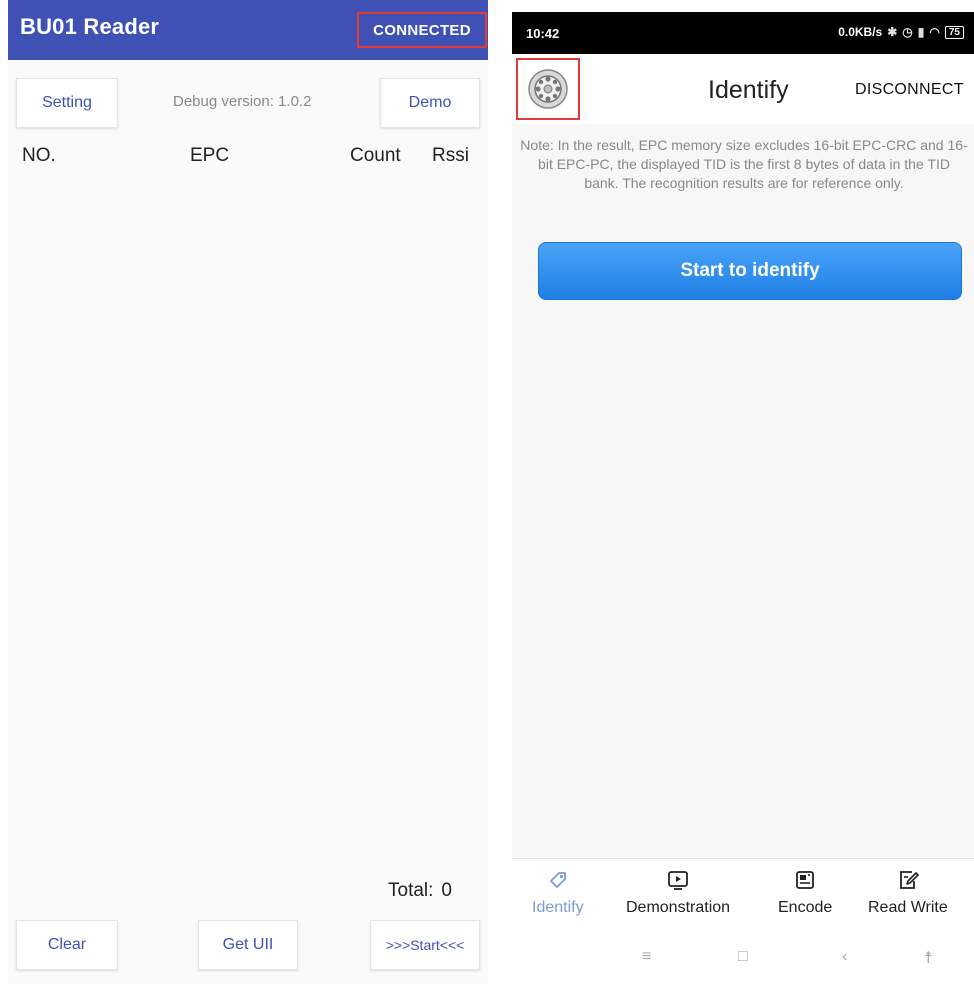 Image resolution: width=974 pixels, height=984 pixels. Describe the element at coordinates (928, 958) in the screenshot. I see `accessibility-icon: ☨` at that location.